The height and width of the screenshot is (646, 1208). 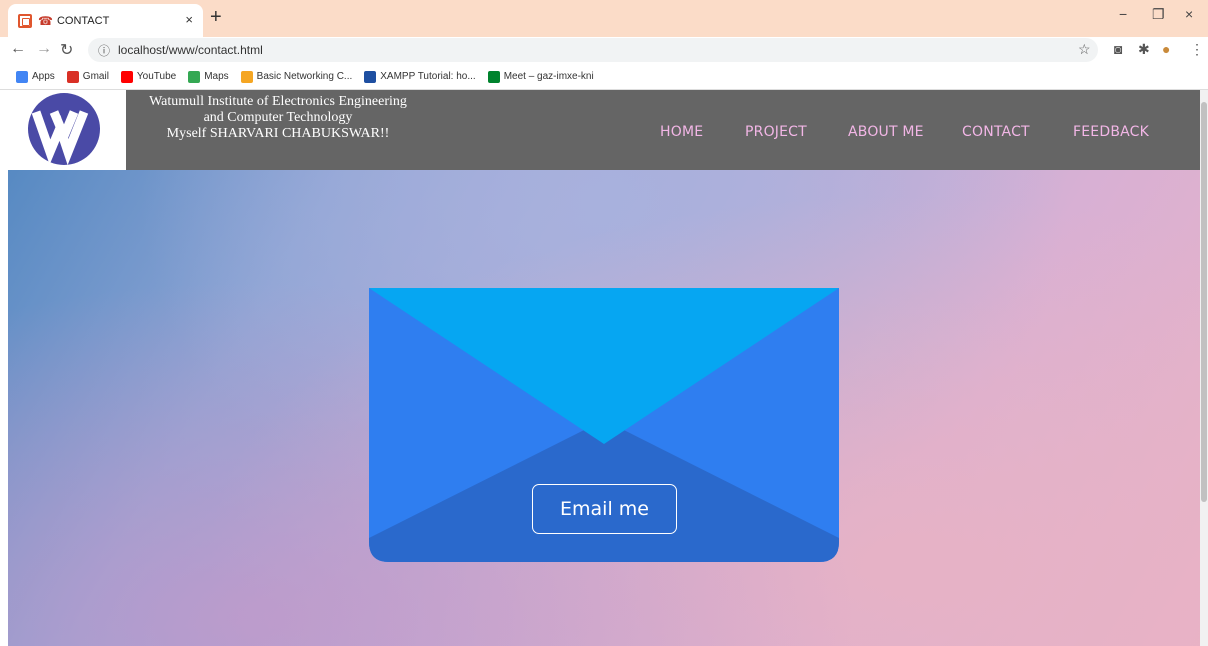 What do you see at coordinates (95, 76) in the screenshot?
I see `bookmark-label: Gmail` at bounding box center [95, 76].